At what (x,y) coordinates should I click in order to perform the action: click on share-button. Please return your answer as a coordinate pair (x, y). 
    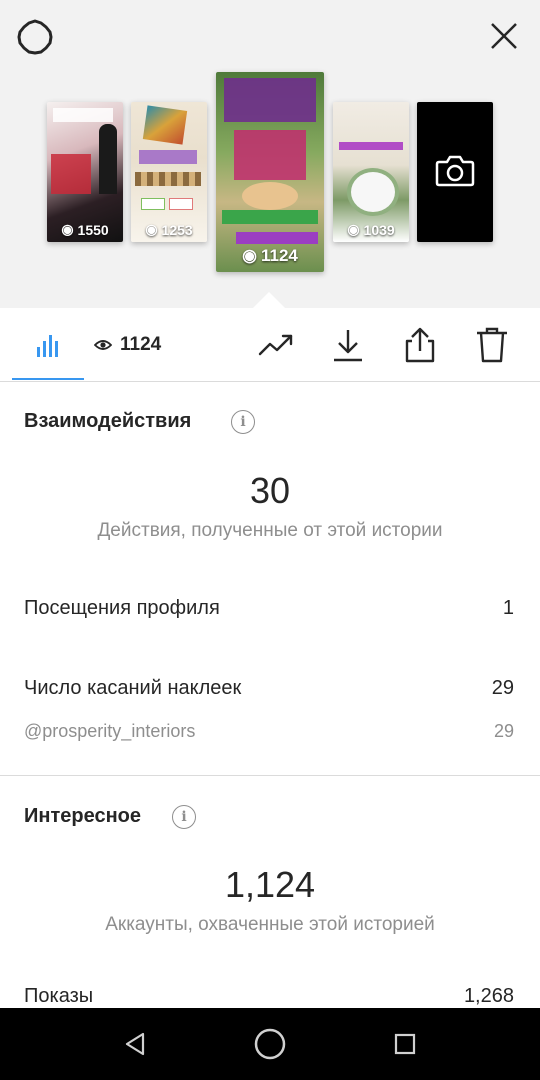
    Looking at the image, I should click on (420, 345).